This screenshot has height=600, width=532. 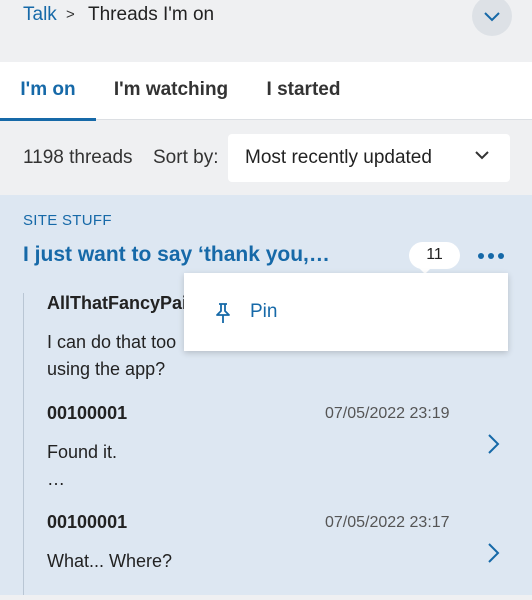 I want to click on thread-category: SITE STUFF, so click(x=67, y=220).